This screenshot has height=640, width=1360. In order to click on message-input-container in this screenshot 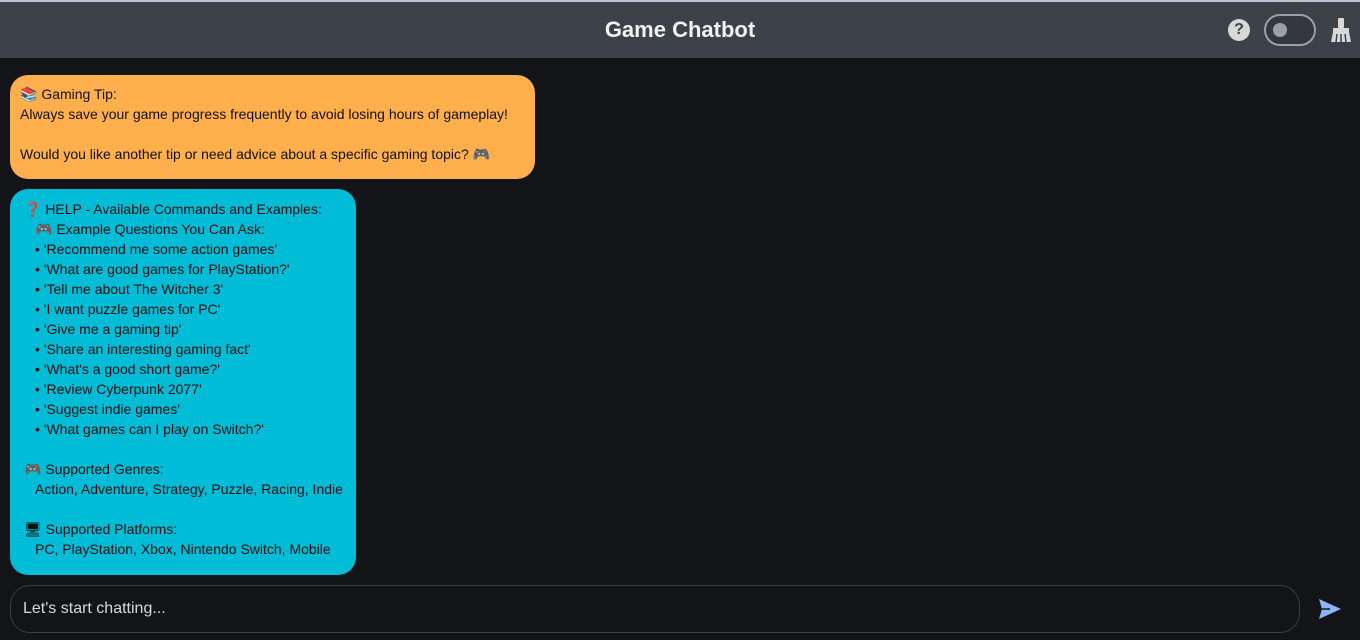, I will do `click(655, 609)`.